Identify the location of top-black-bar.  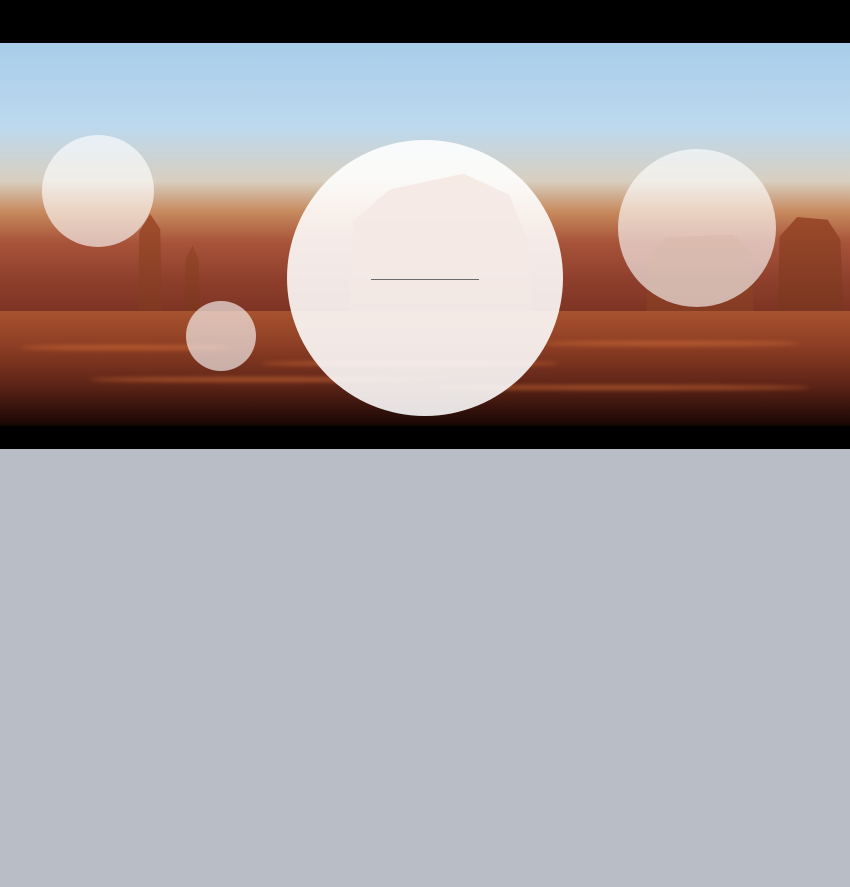
(425, 21).